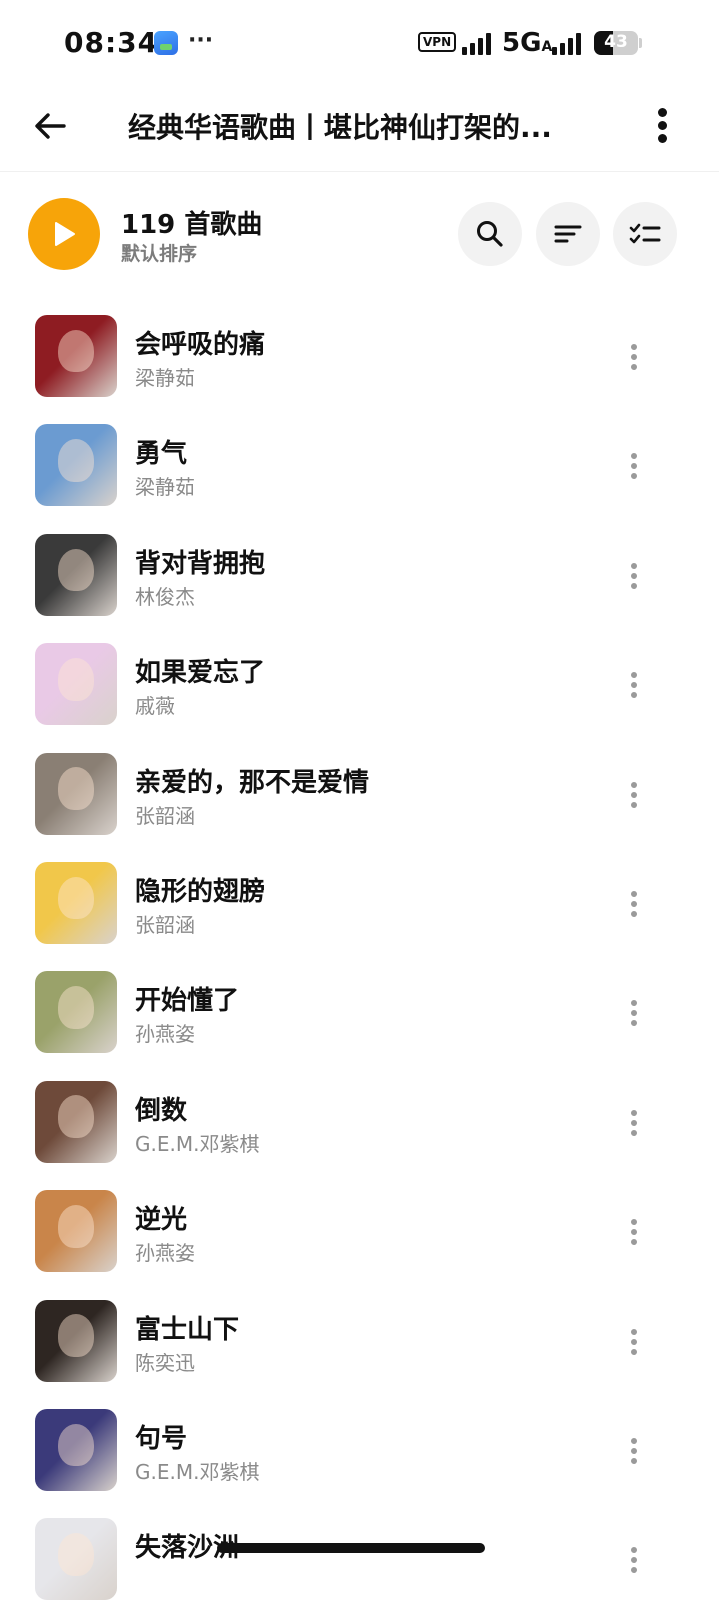 Image resolution: width=719 pixels, height=1600 pixels. I want to click on status-time: 08:34, so click(111, 42).